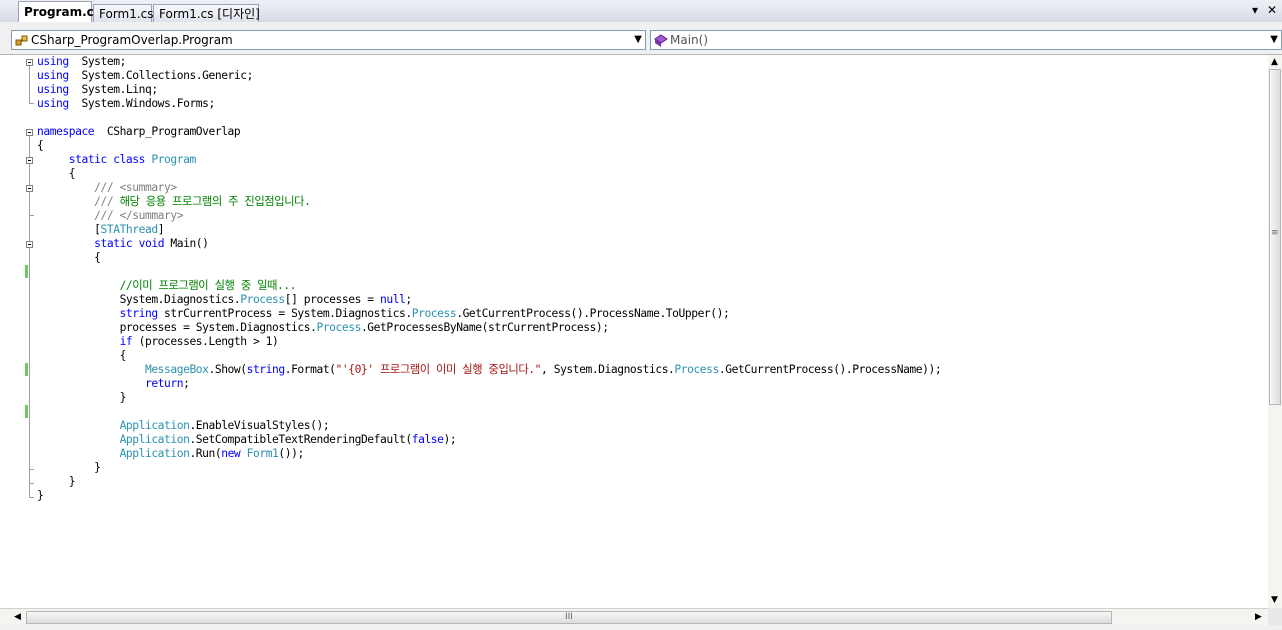 This screenshot has width=1282, height=630. Describe the element at coordinates (489, 62) in the screenshot. I see `code-line: using System;` at that location.